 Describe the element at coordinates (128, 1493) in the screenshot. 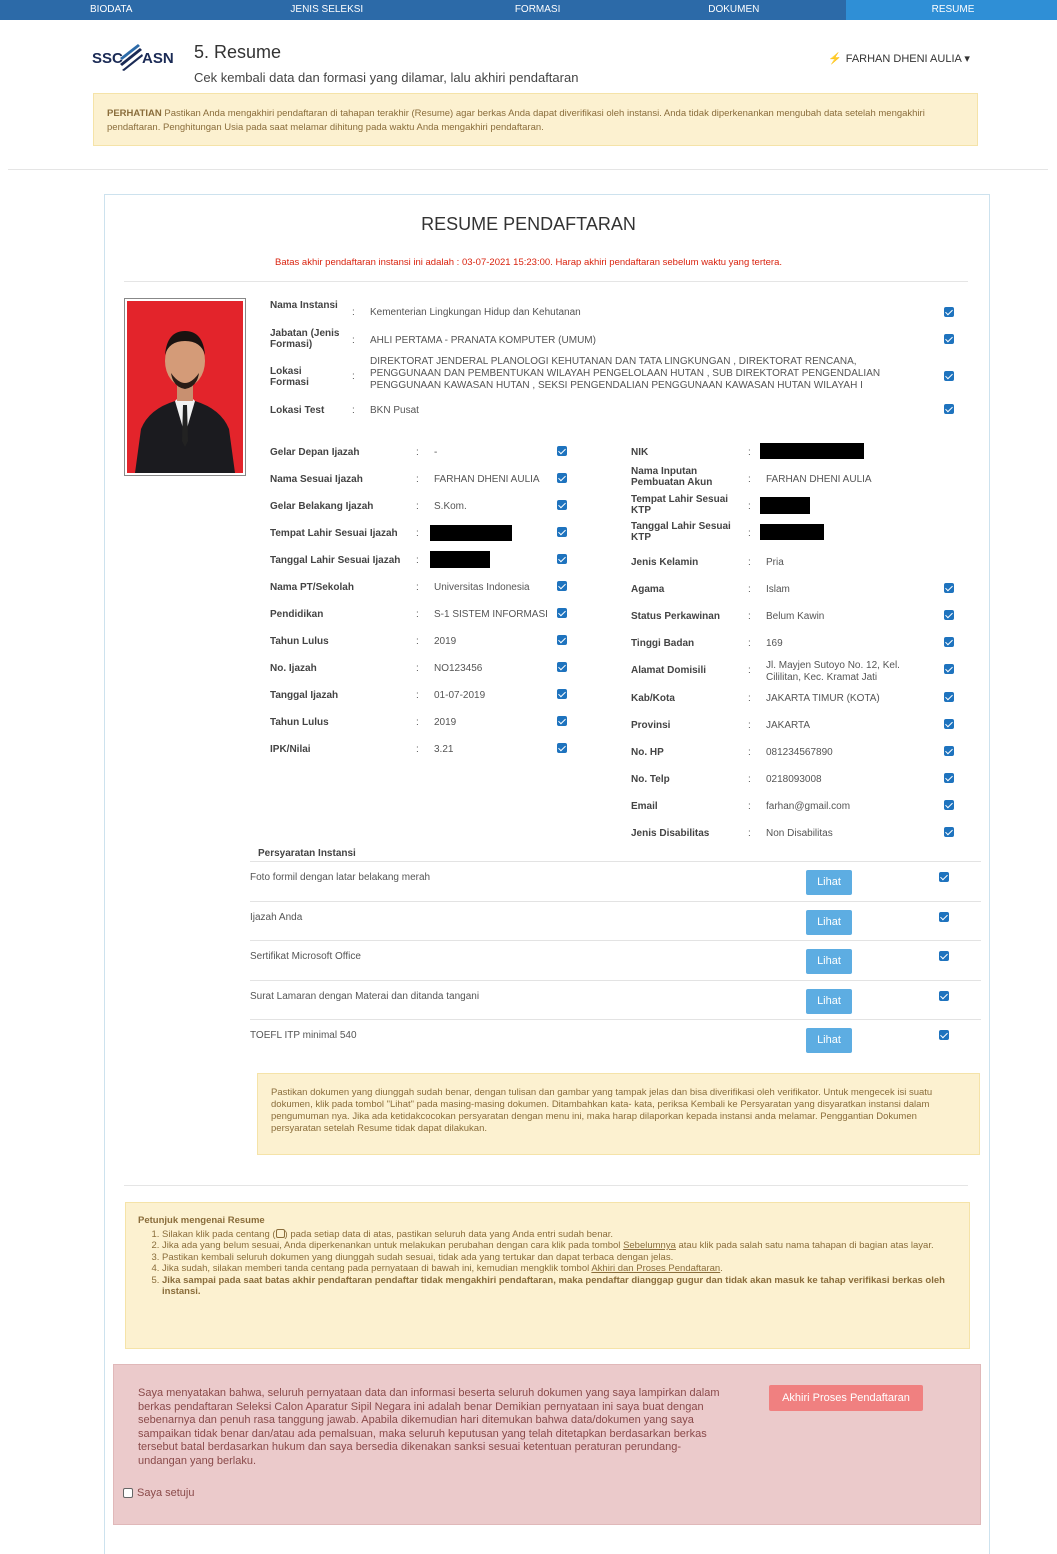

I see `agree-checkbox` at that location.